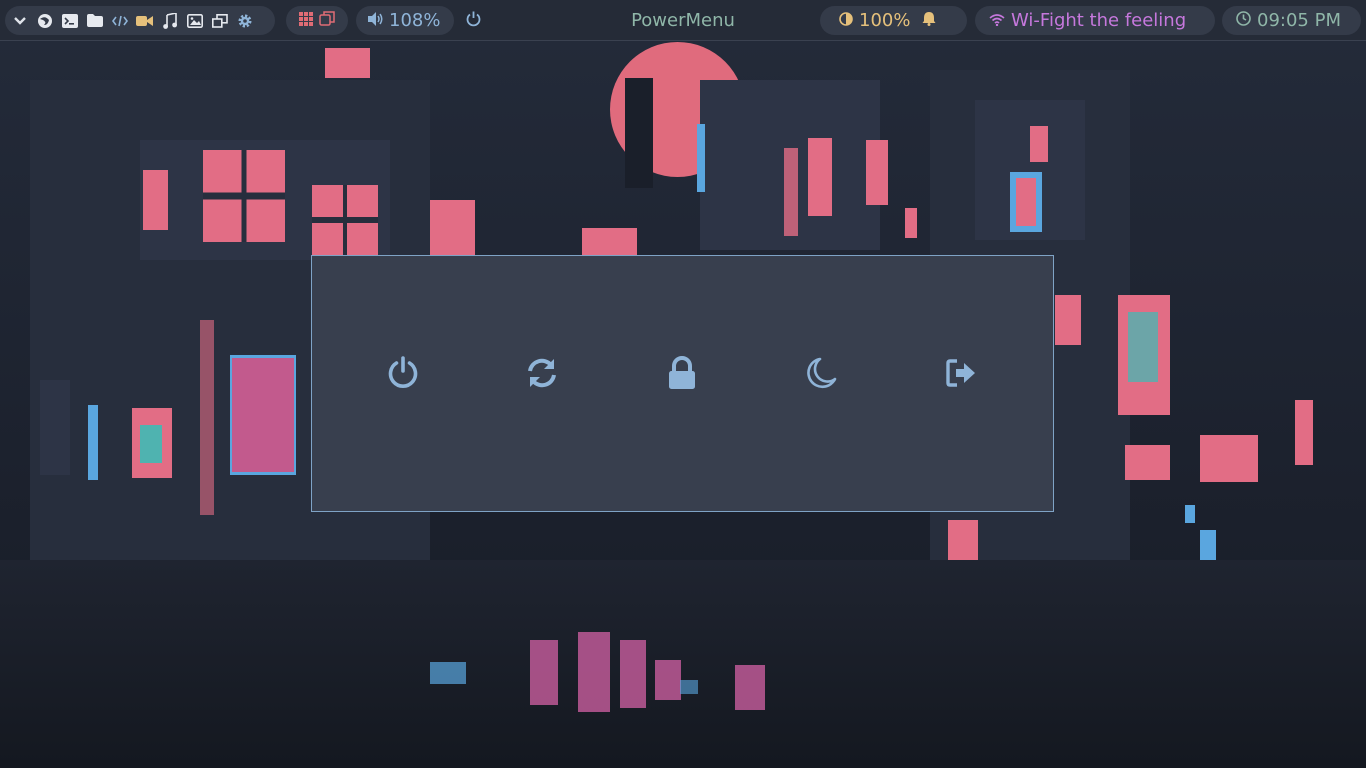  What do you see at coordinates (69, 20) in the screenshot?
I see `terminal-icon` at bounding box center [69, 20].